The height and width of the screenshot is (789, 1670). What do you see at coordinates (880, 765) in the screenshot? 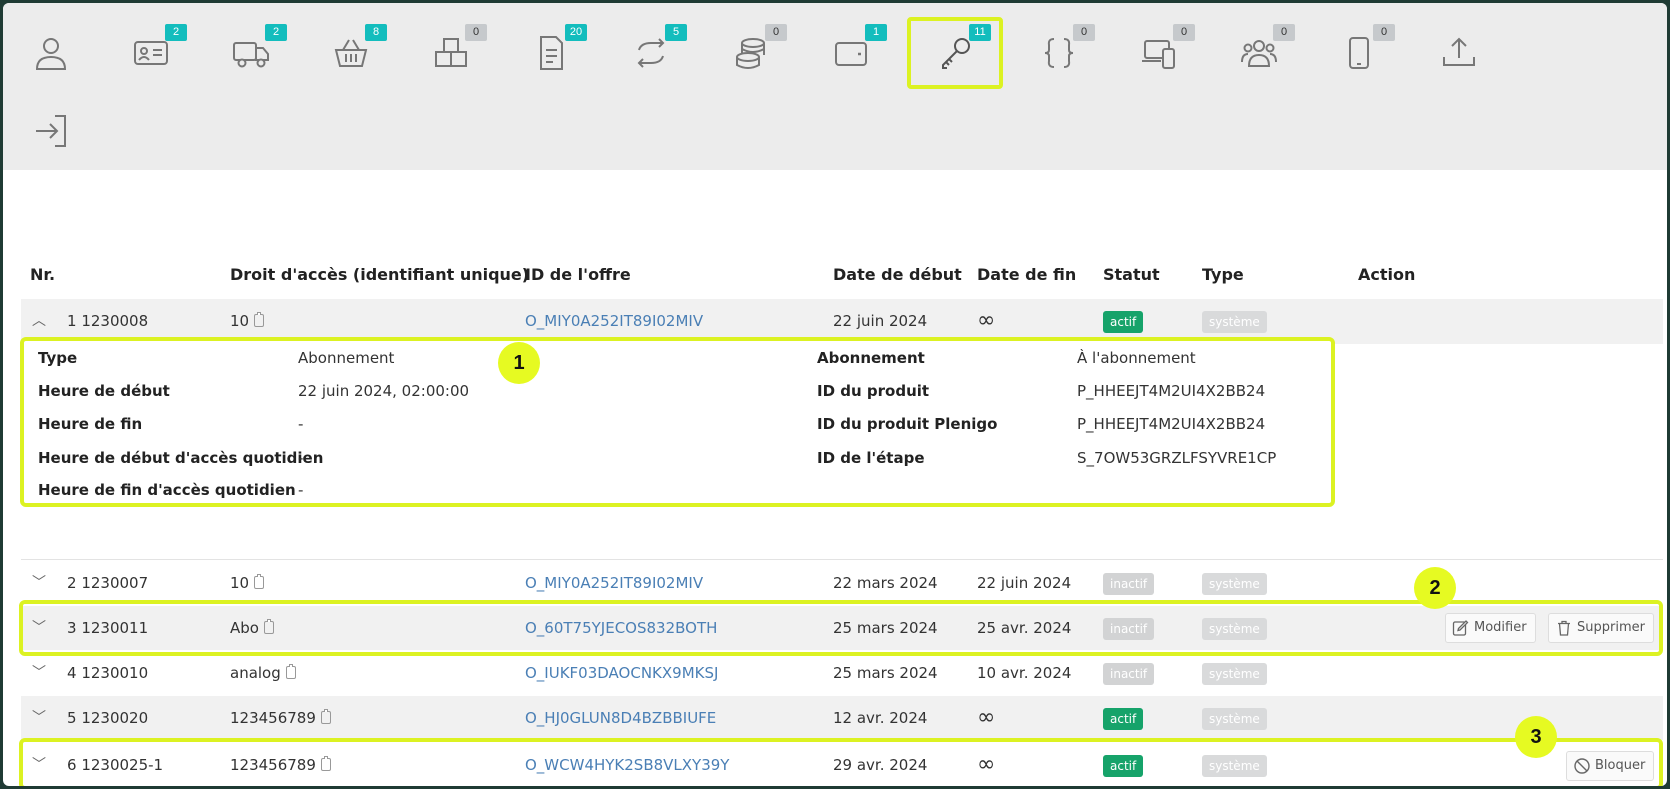
I see `start-date: 29 avr. 2024` at bounding box center [880, 765].